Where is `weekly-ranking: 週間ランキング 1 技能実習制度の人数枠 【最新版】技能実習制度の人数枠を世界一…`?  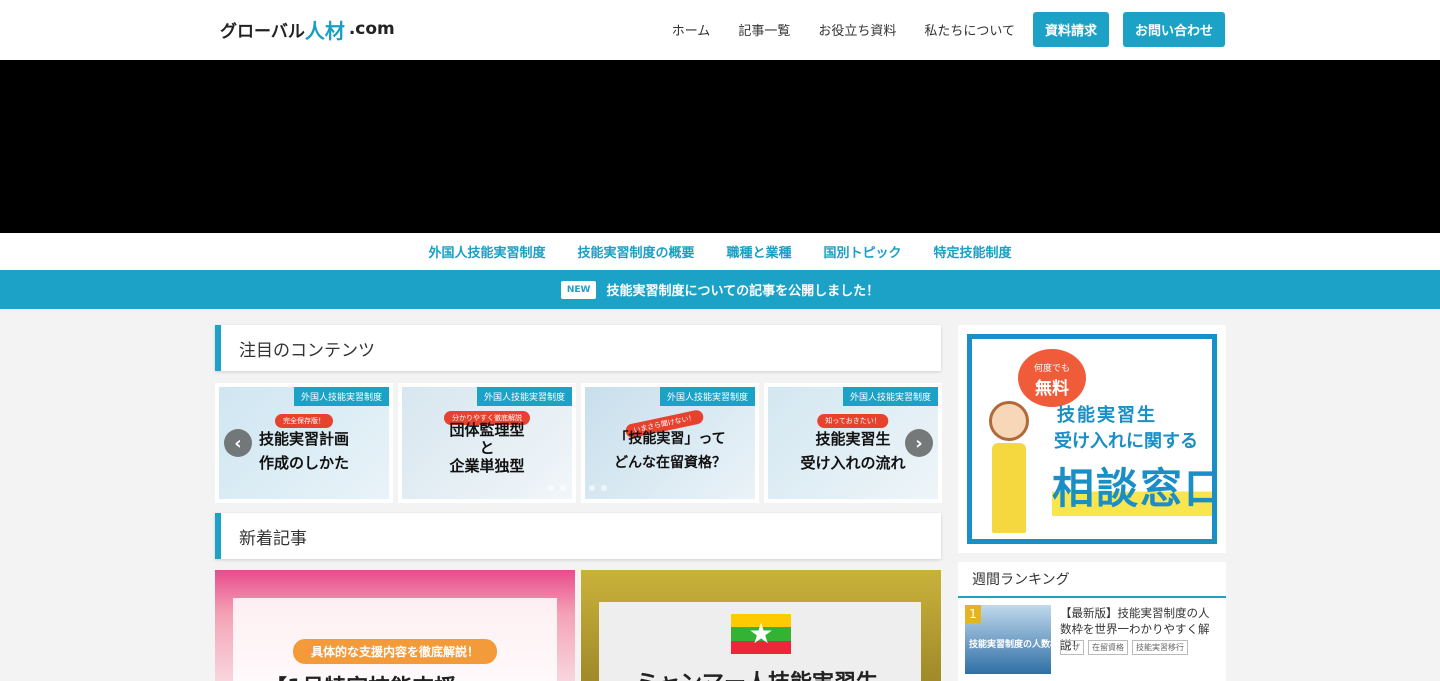 weekly-ranking: 週間ランキング 1 技能実習制度の人数枠 【最新版】技能実習制度の人数枠を世界一… is located at coordinates (1092, 621).